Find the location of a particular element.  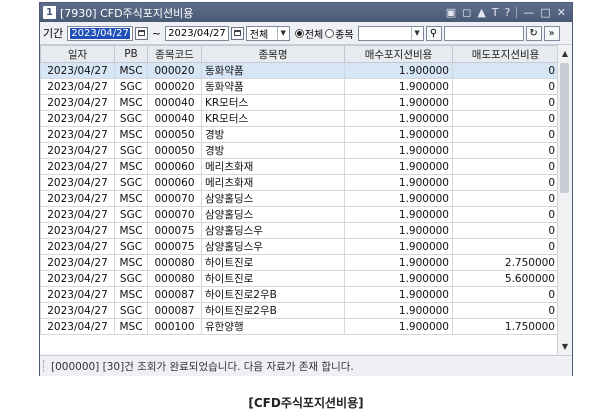

table-row: 2023/04/27 SGC 000070 삼양홀딩스 1.900000 0 is located at coordinates (299, 214).